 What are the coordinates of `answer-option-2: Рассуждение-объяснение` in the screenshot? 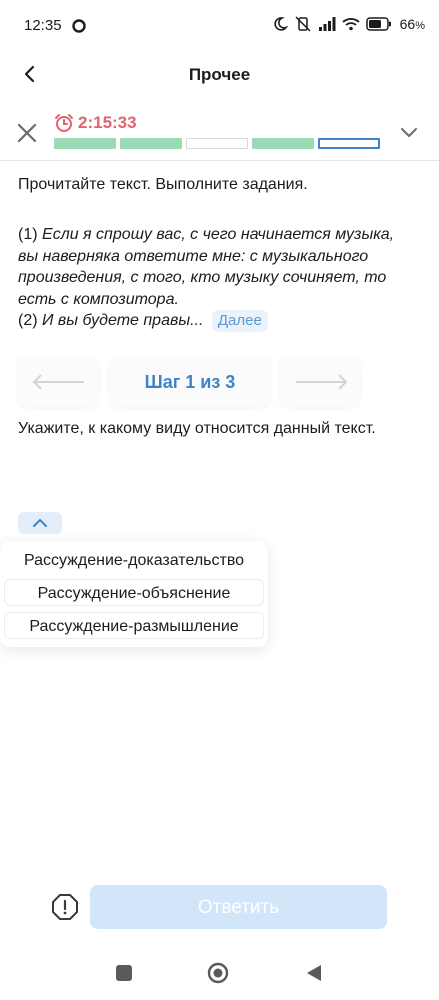 It's located at (134, 592).